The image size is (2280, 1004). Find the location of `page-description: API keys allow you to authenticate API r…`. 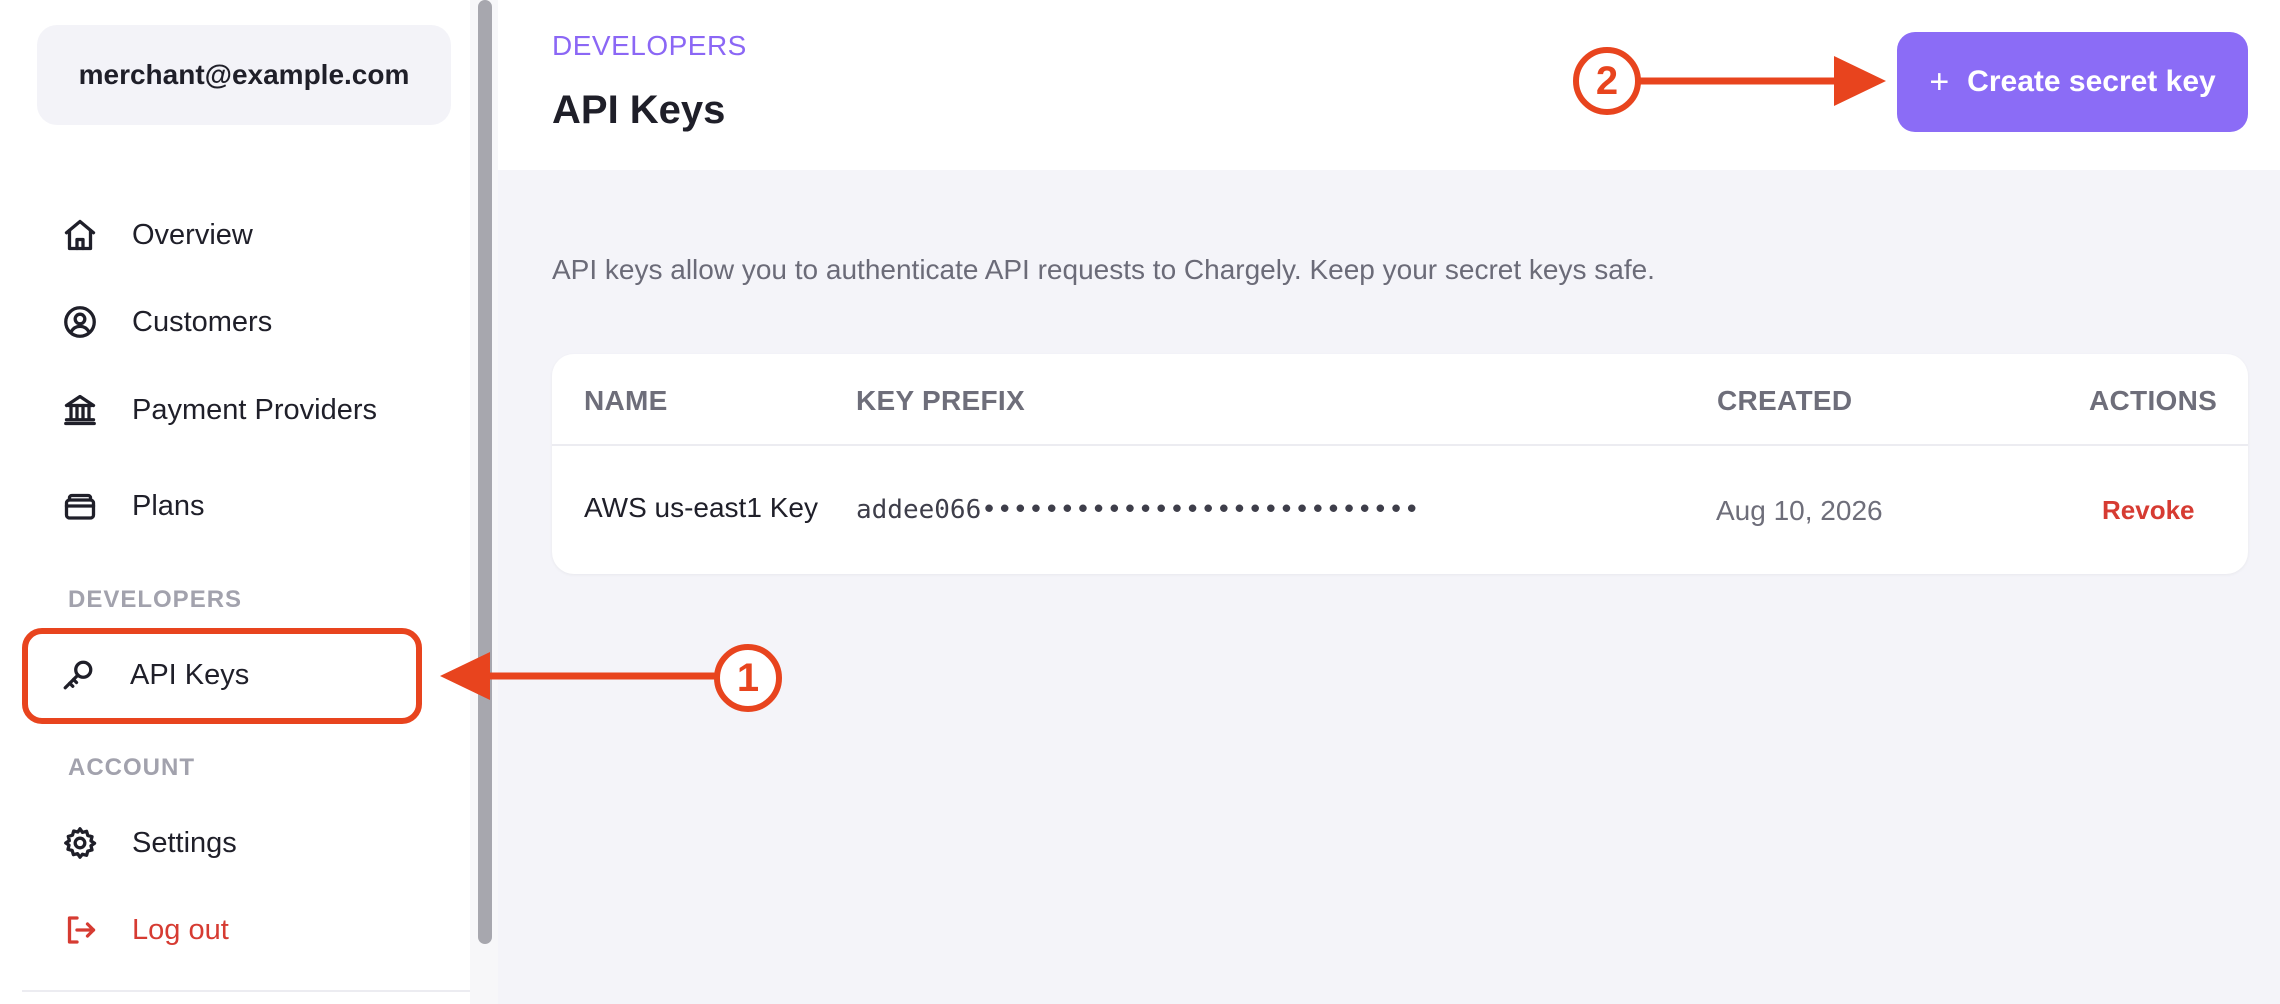

page-description: API keys allow you to authenticate API r… is located at coordinates (1103, 269).